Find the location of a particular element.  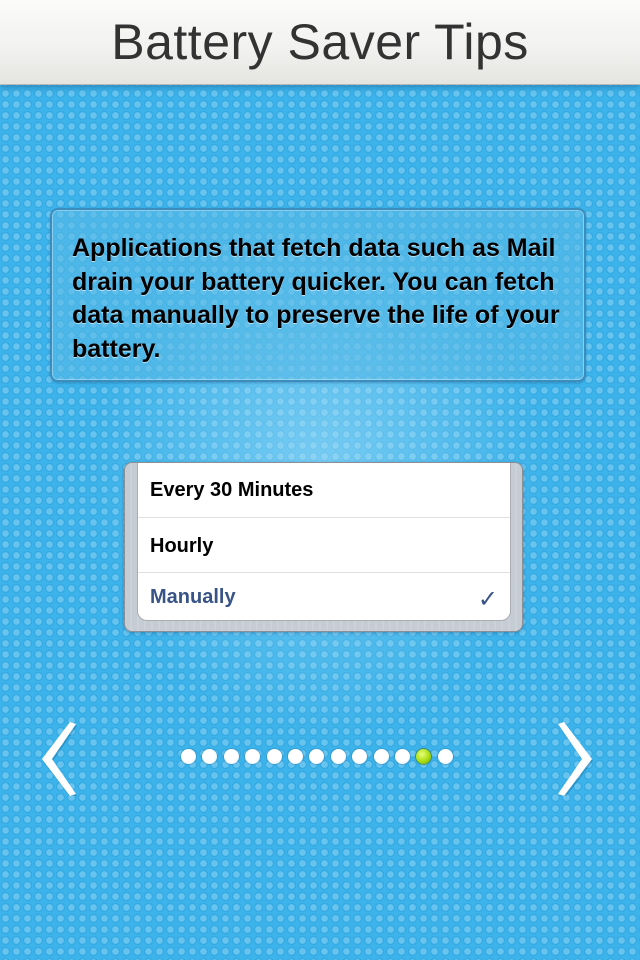

page-indicator is located at coordinates (317, 757).